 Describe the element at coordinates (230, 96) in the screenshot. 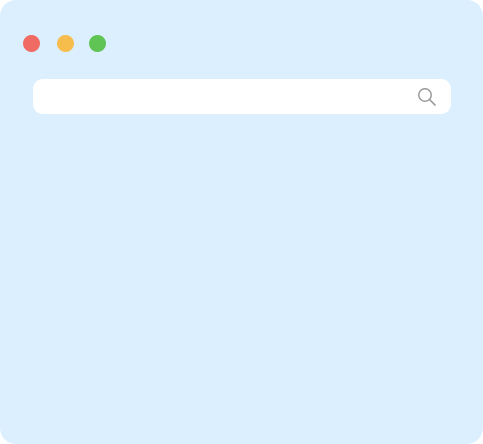

I see `search-input` at that location.